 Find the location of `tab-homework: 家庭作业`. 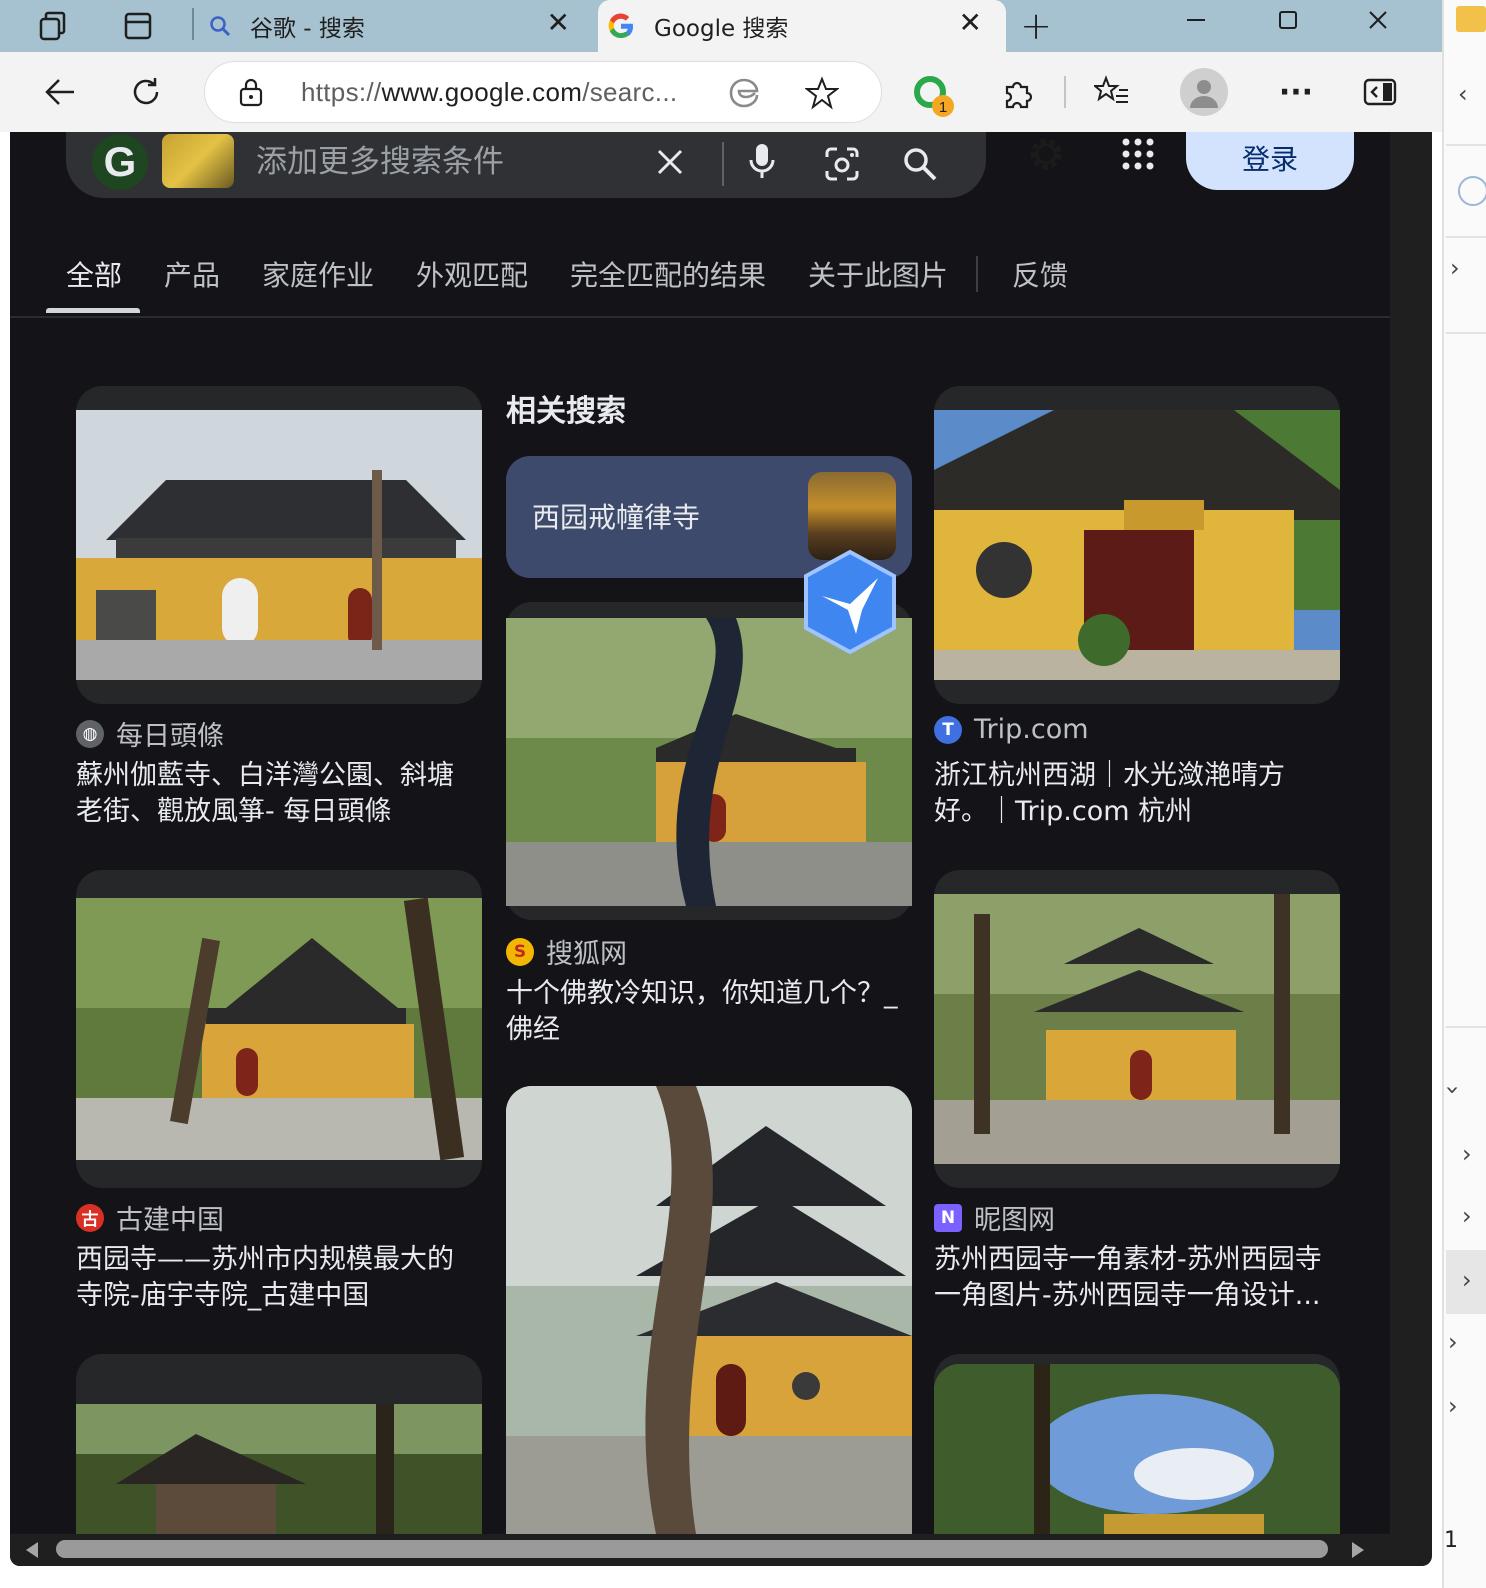

tab-homework: 家庭作业 is located at coordinates (318, 274).